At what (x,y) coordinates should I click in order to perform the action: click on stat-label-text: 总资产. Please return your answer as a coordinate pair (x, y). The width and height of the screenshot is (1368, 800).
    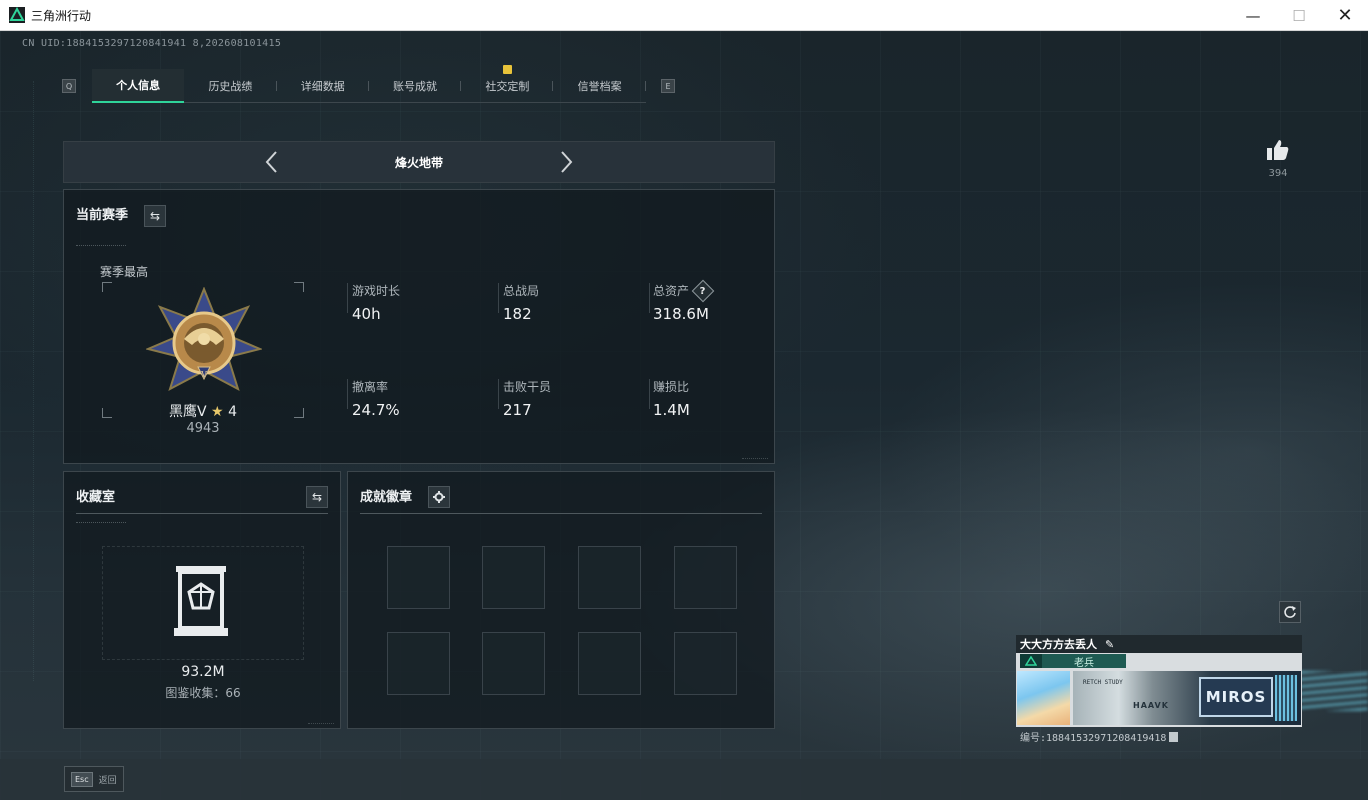
    Looking at the image, I should click on (671, 291).